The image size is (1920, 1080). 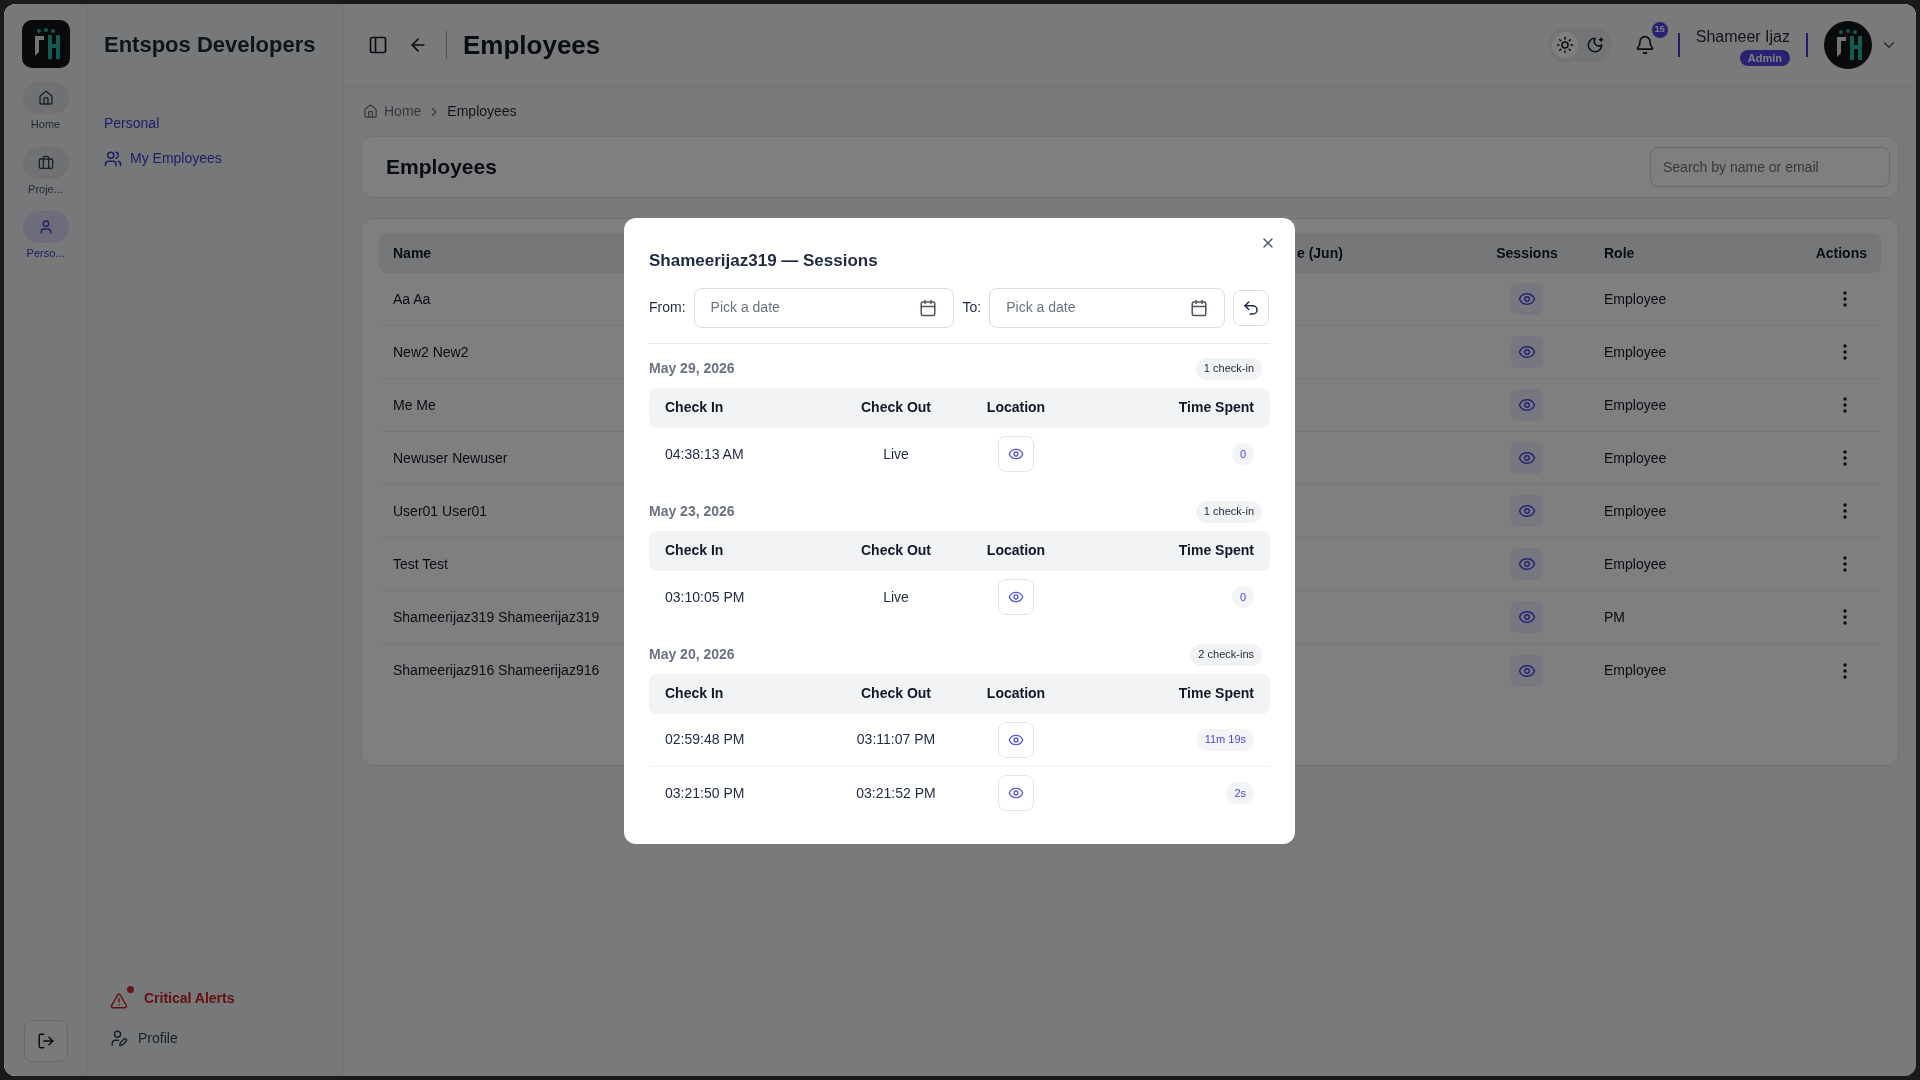 I want to click on day-date: May 23, 2026, so click(x=692, y=511).